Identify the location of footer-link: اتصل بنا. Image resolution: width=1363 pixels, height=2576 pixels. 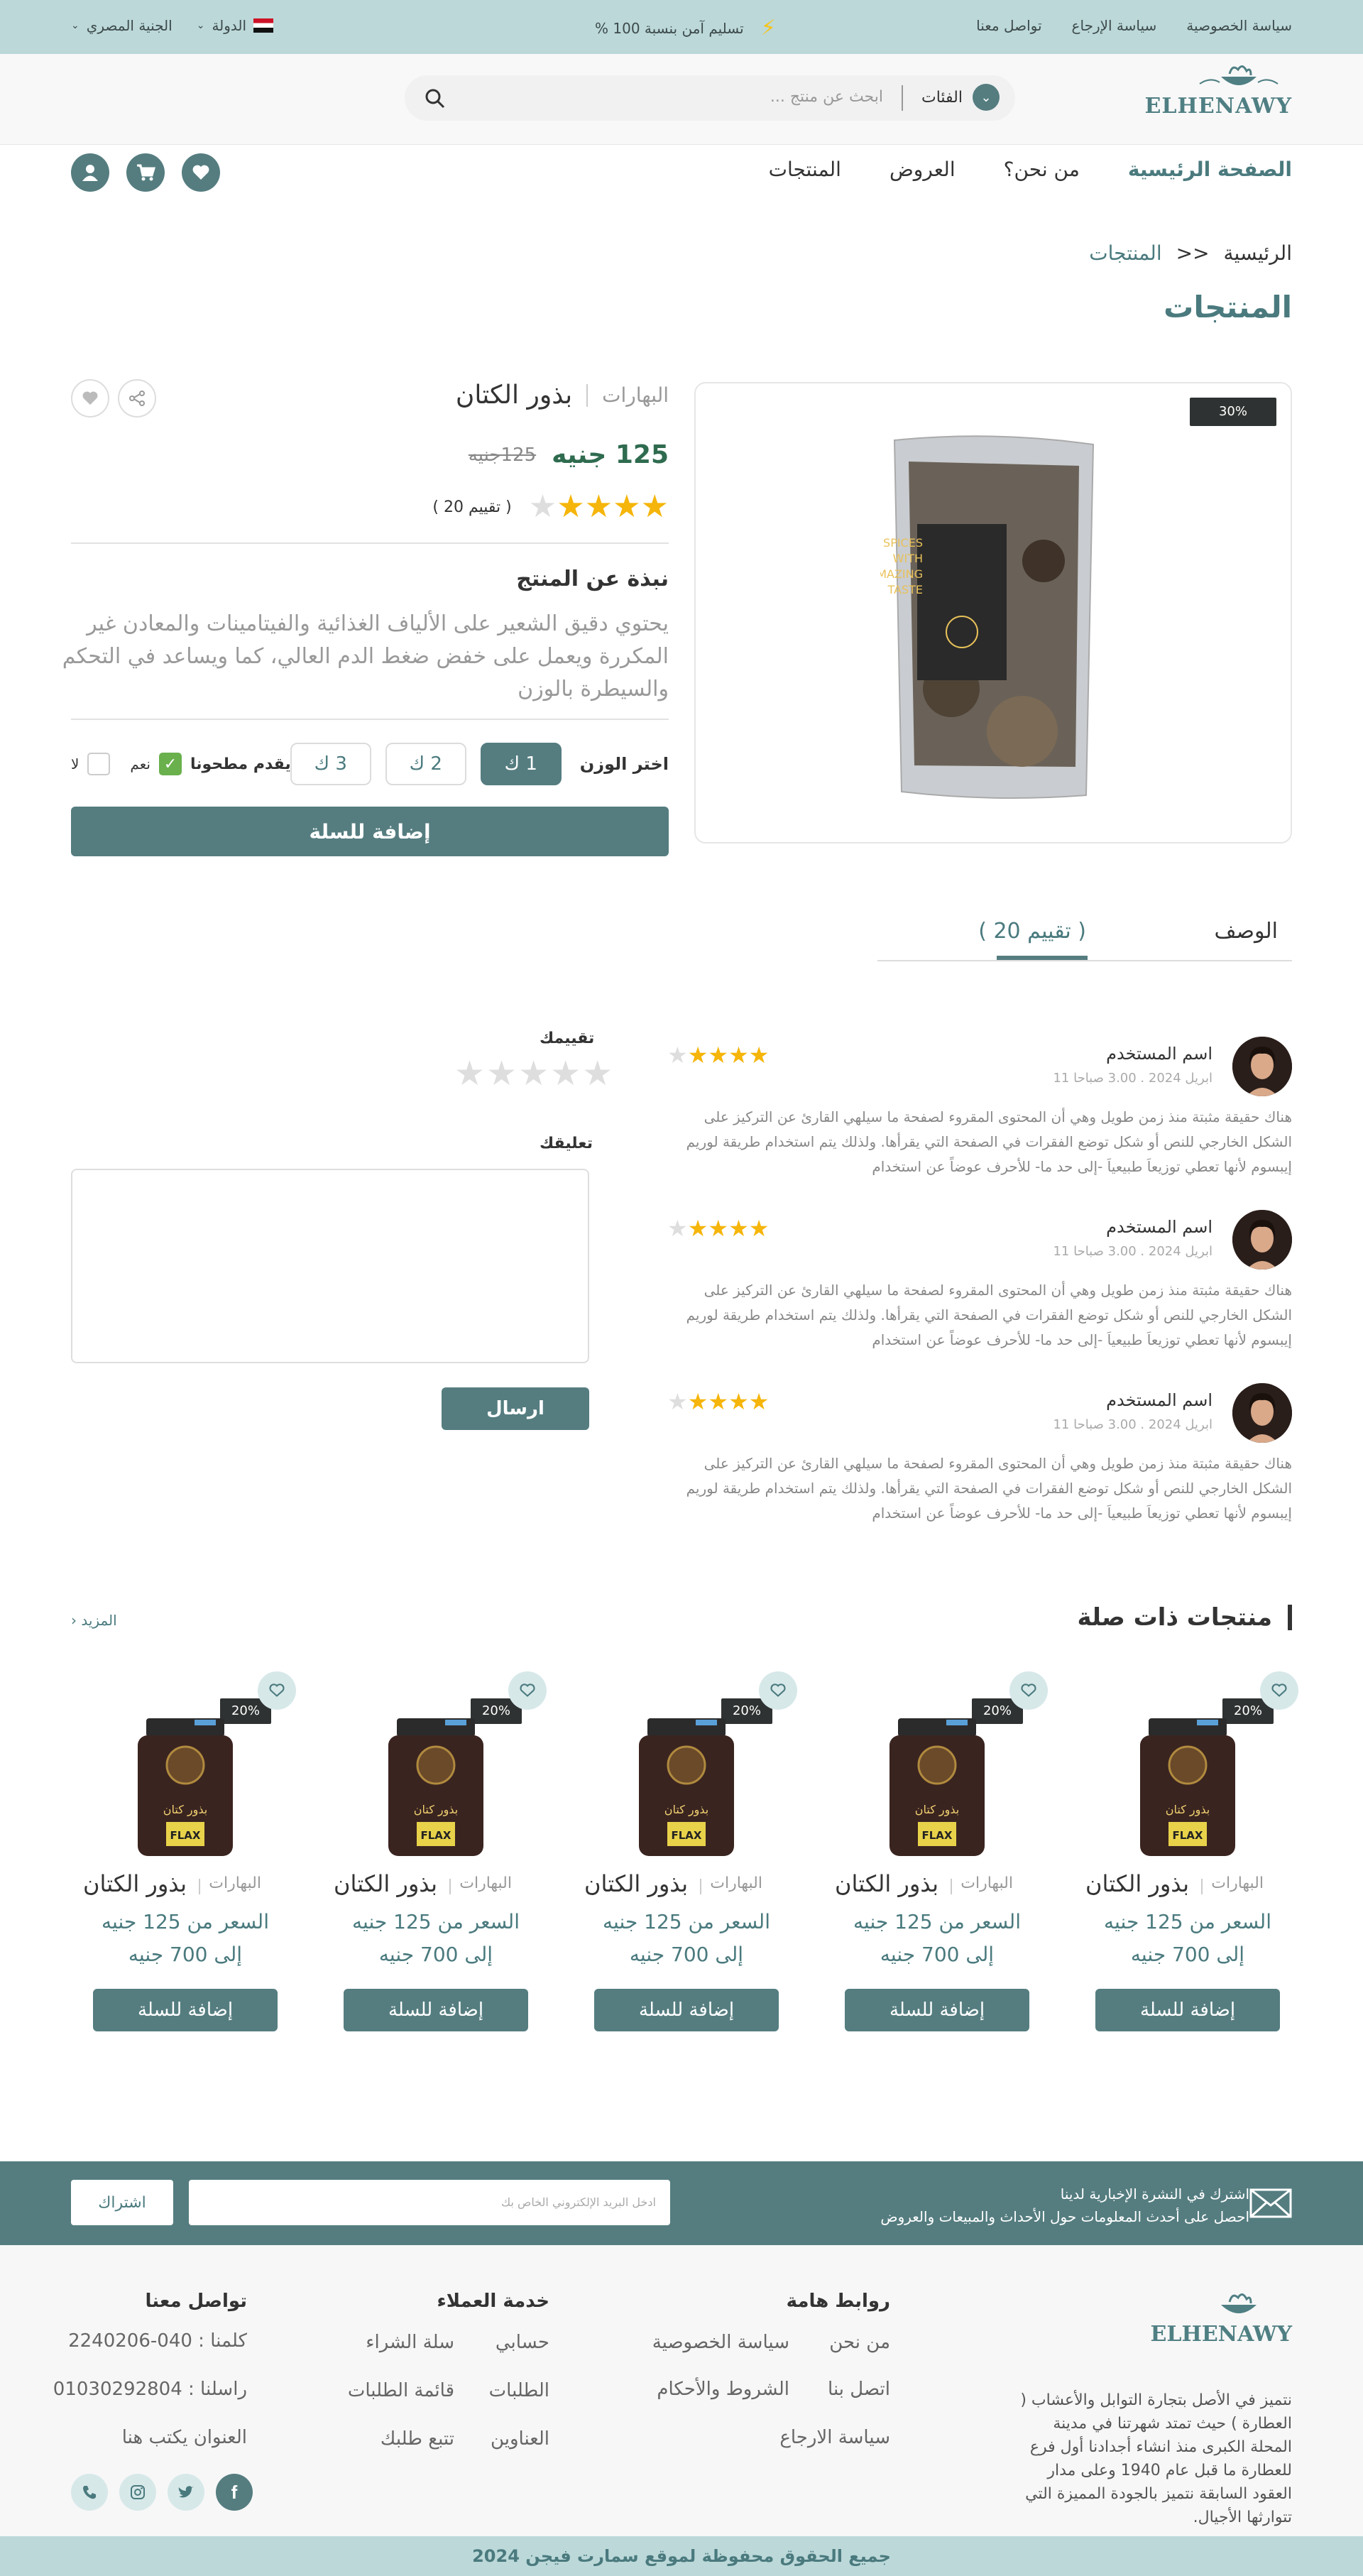
(859, 2389).